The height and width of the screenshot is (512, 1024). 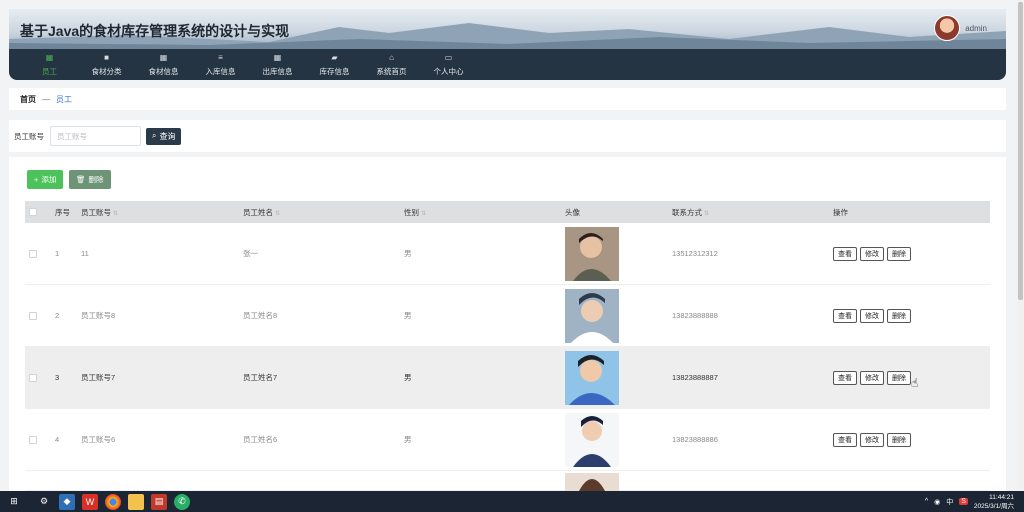 What do you see at coordinates (695, 253) in the screenshot?
I see `cell-phone: 13512312312` at bounding box center [695, 253].